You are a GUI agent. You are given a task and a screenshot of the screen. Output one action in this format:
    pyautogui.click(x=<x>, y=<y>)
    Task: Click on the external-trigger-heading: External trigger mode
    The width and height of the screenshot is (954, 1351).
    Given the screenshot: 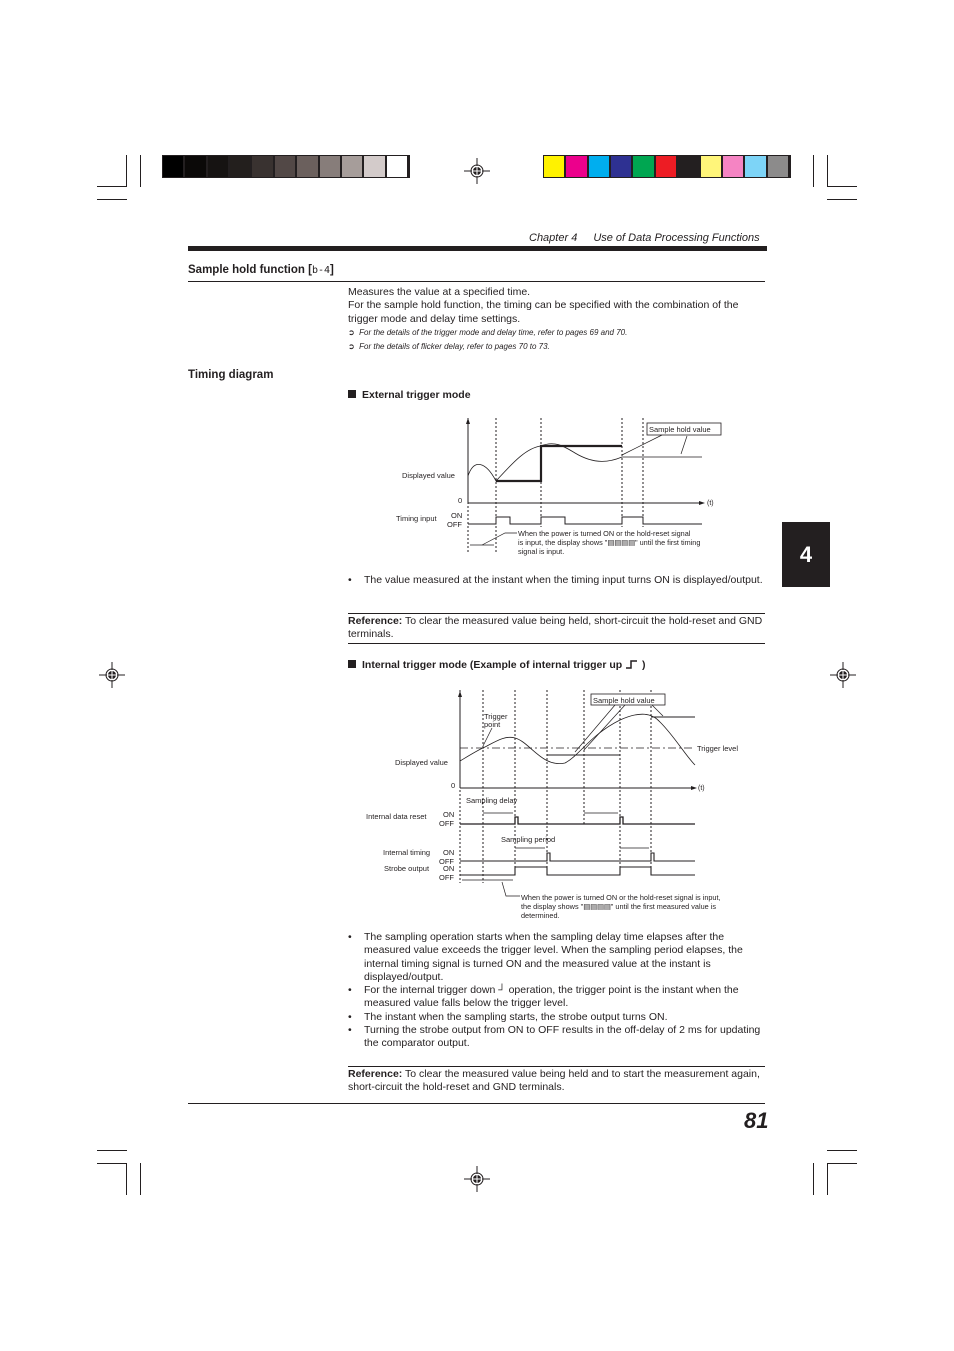 What is the action you would take?
    pyautogui.click(x=409, y=395)
    